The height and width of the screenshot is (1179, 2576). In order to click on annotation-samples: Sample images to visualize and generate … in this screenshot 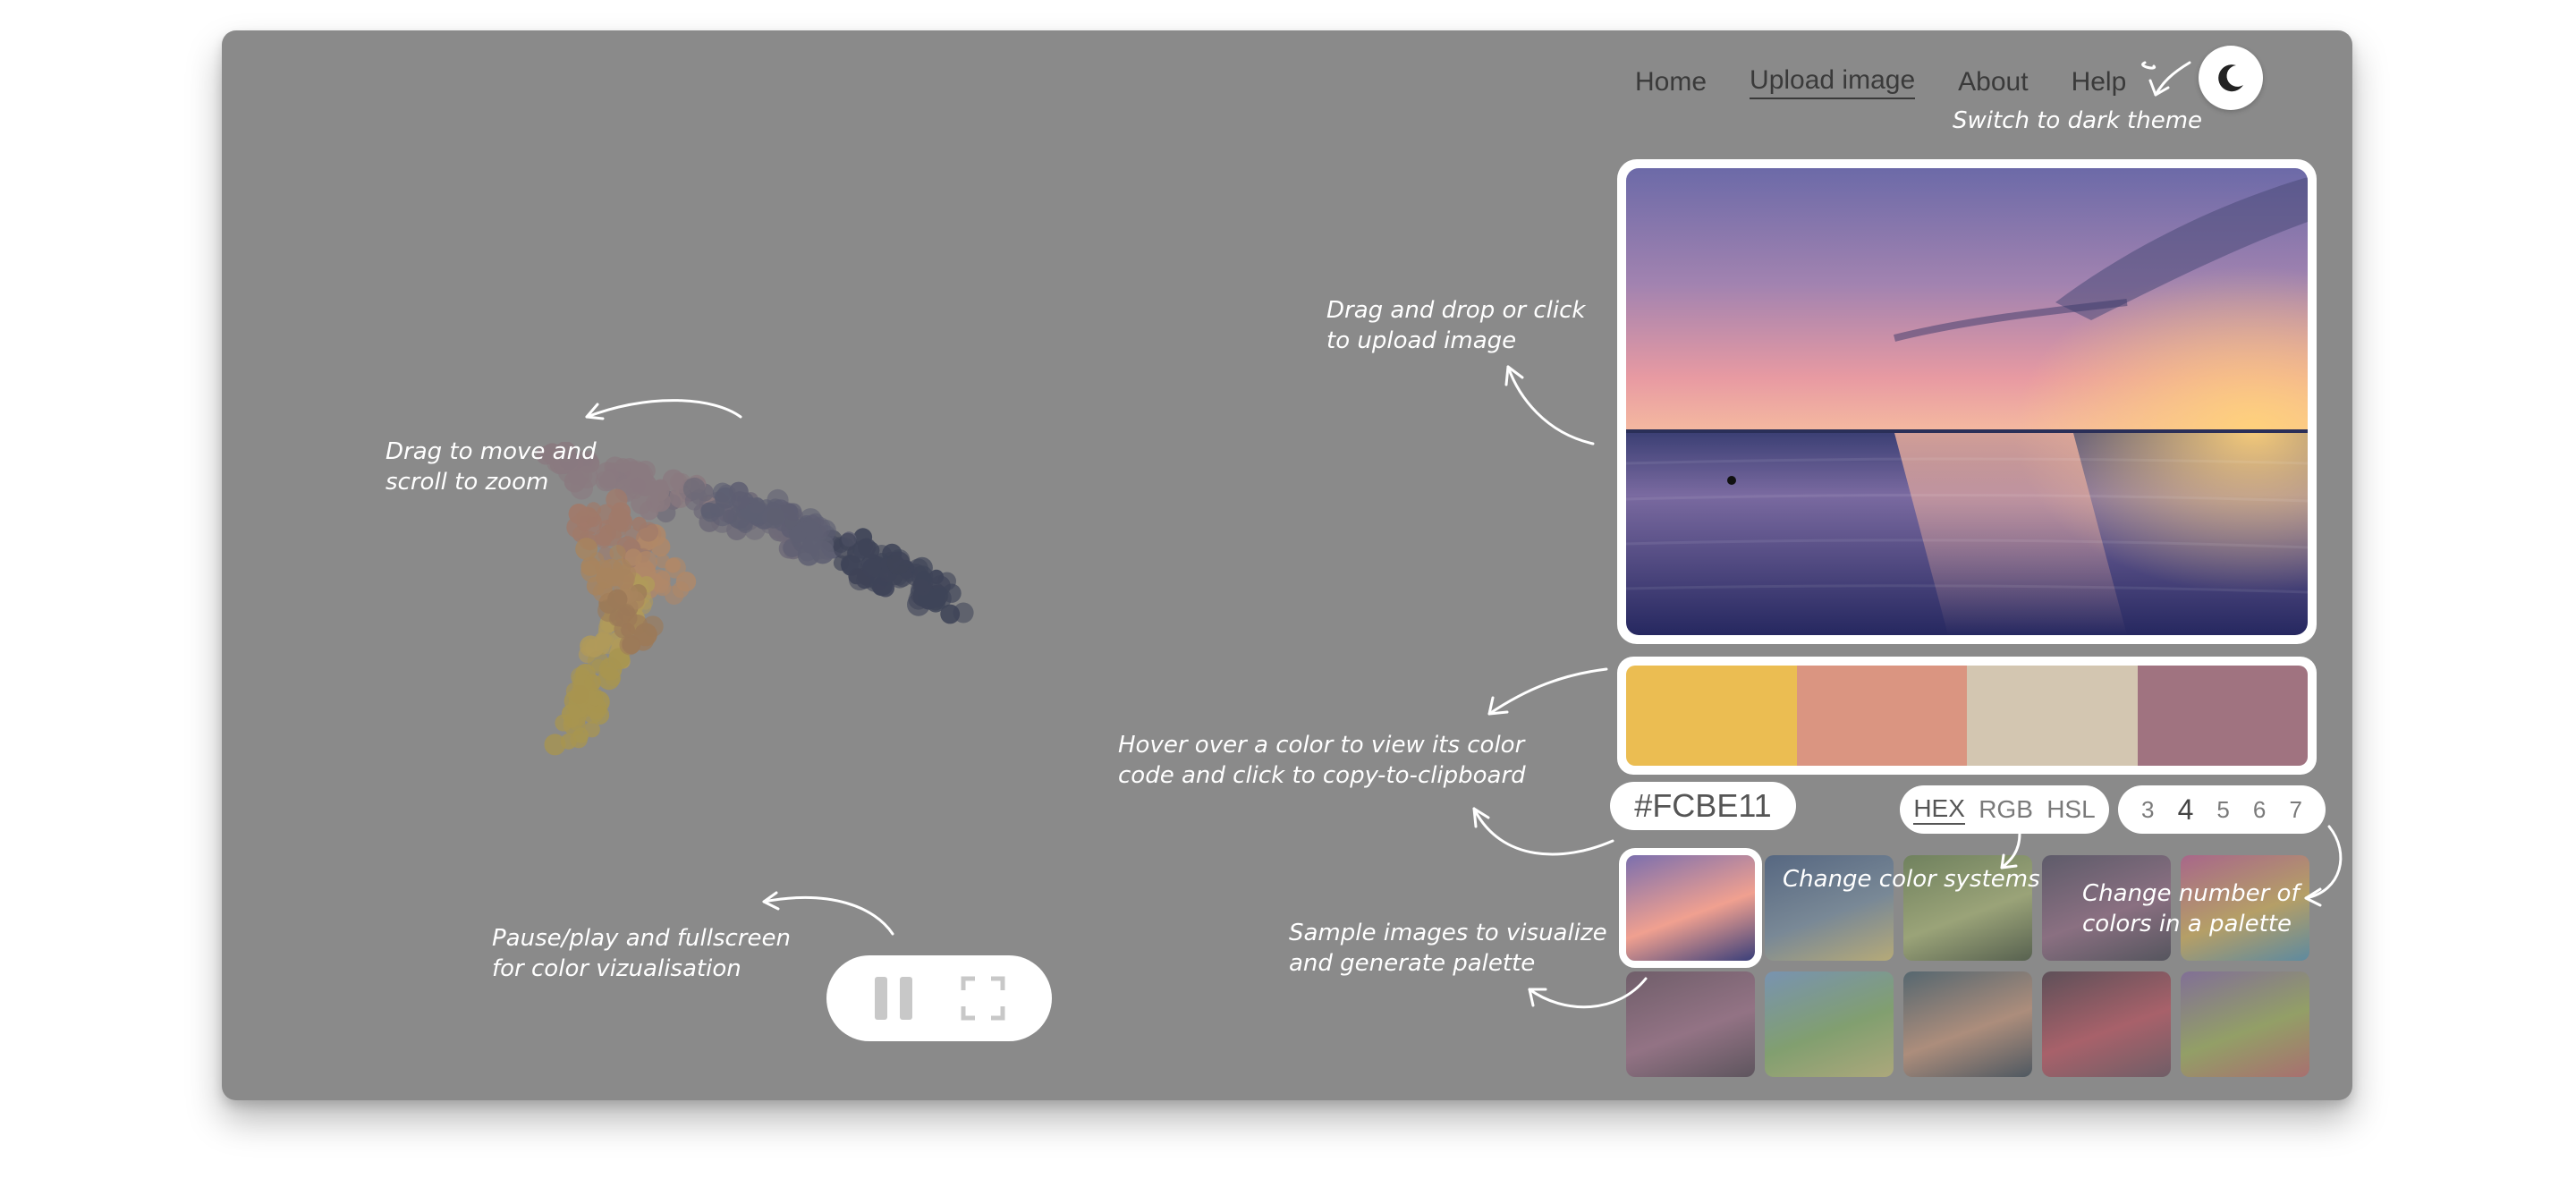, I will do `click(1448, 948)`.